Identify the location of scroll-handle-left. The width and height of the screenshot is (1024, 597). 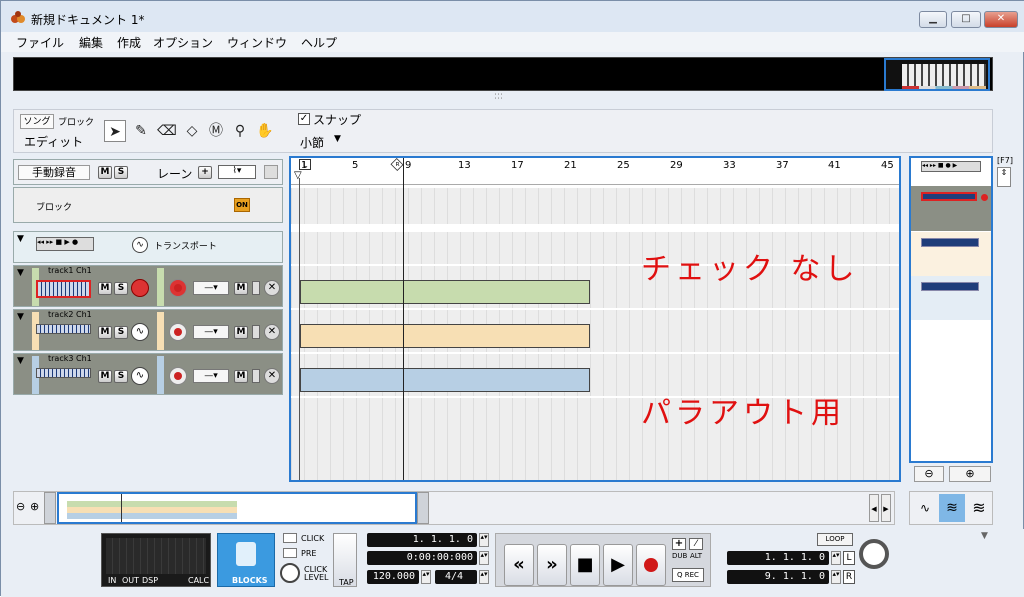
(50, 508).